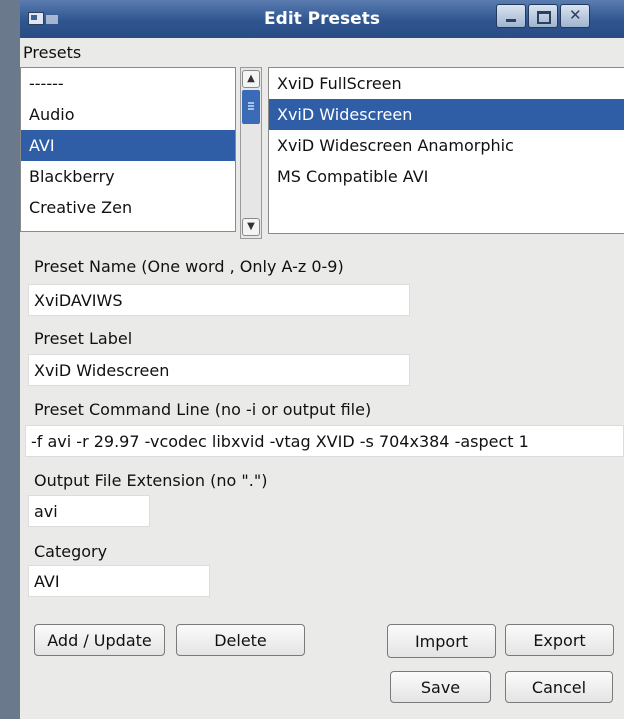  What do you see at coordinates (128, 114) in the screenshot?
I see `category-item: Audio` at bounding box center [128, 114].